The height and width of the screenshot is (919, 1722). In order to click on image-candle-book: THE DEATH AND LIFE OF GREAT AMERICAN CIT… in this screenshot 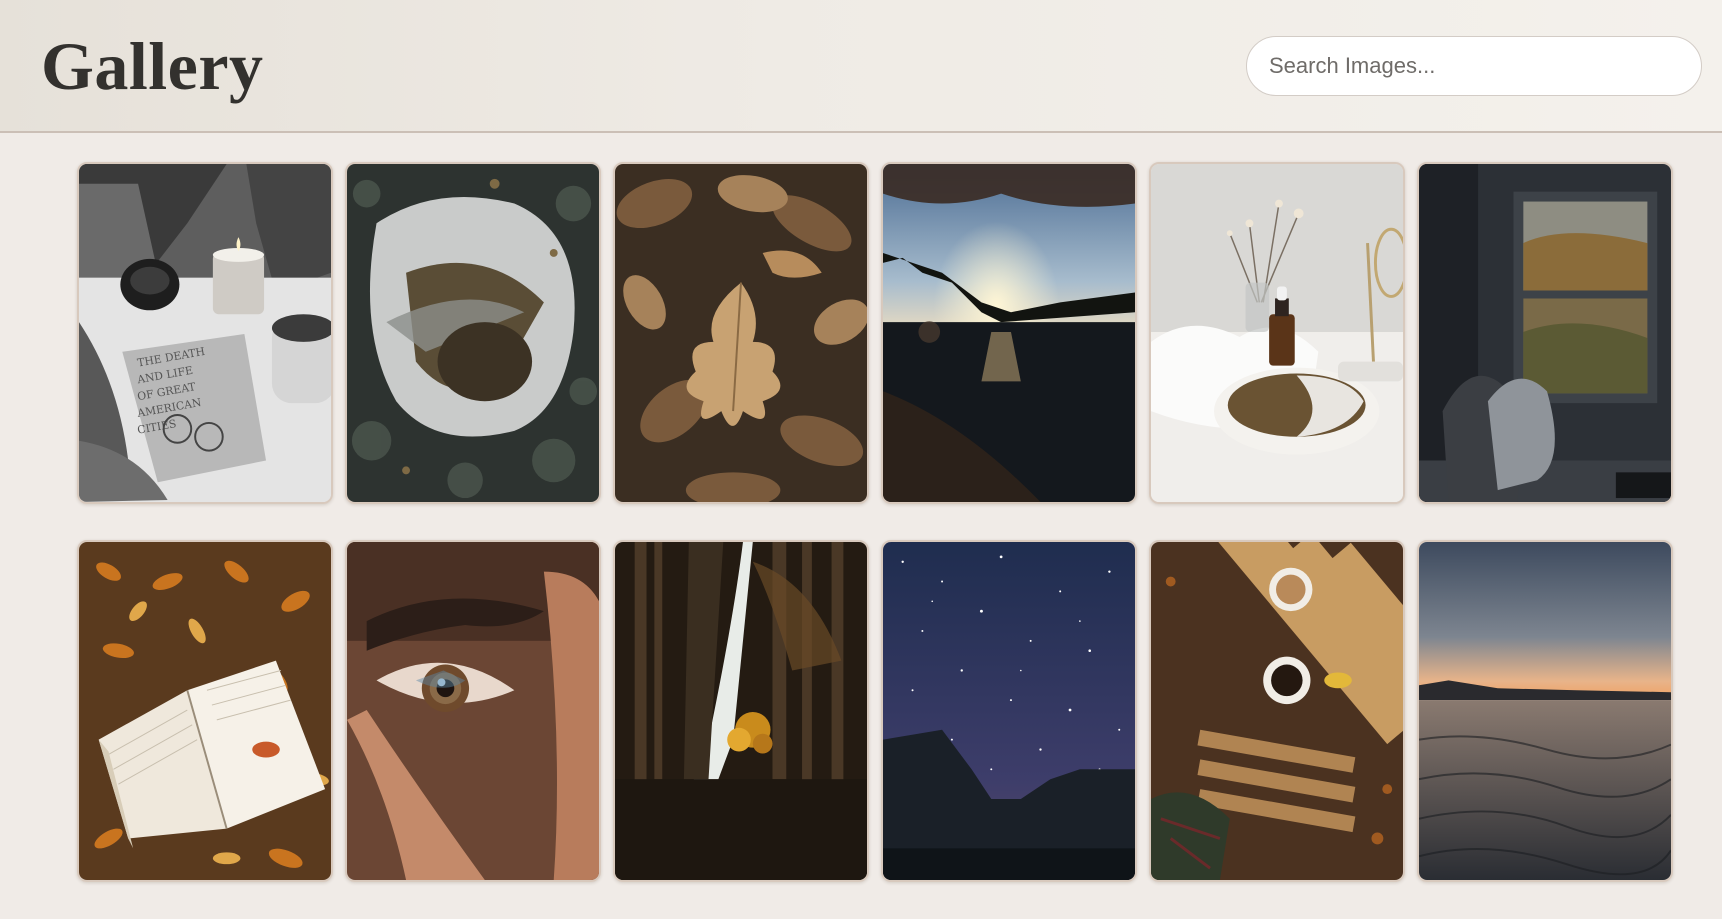, I will do `click(205, 333)`.